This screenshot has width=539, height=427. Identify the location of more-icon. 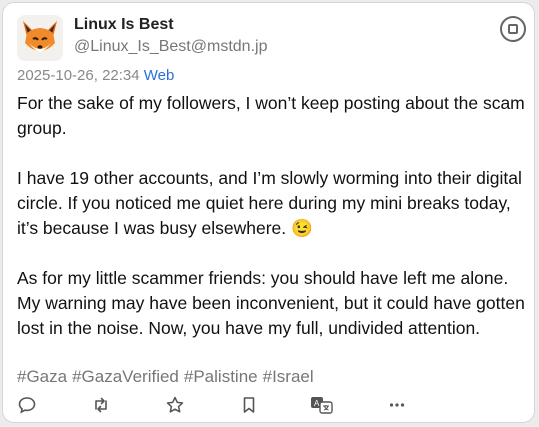
(397, 405).